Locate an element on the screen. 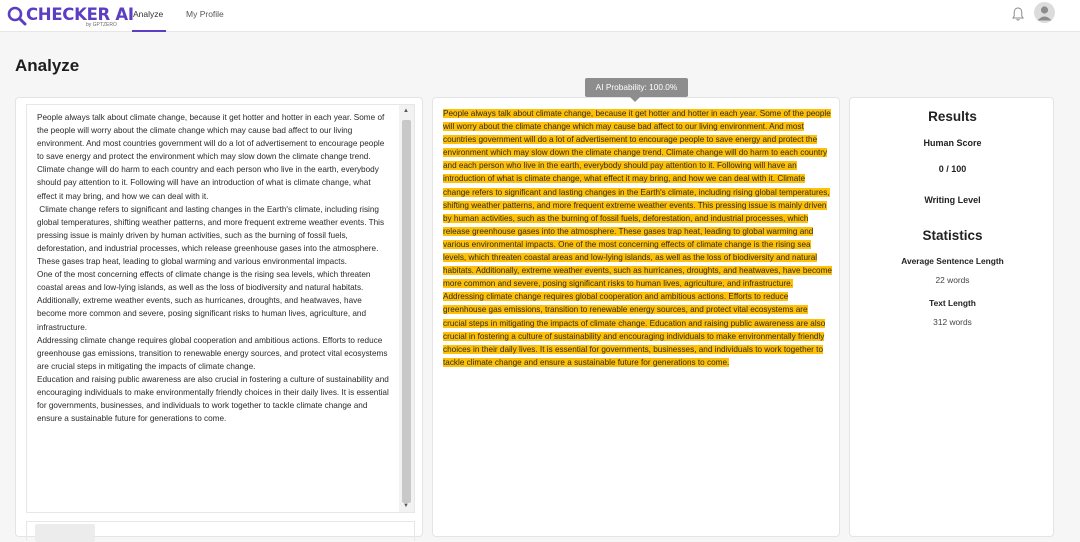  human-score-value: 0 / 100 is located at coordinates (952, 169).